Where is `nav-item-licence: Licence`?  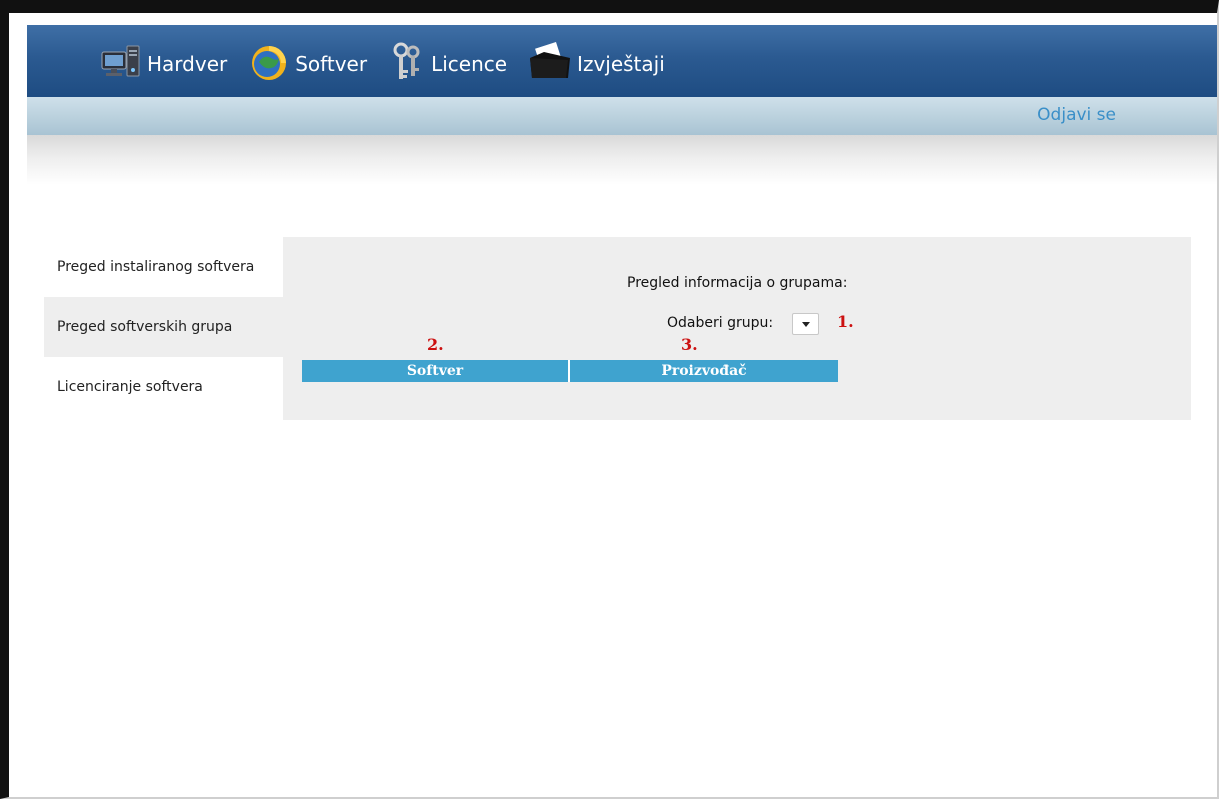
nav-item-licence: Licence is located at coordinates (447, 64).